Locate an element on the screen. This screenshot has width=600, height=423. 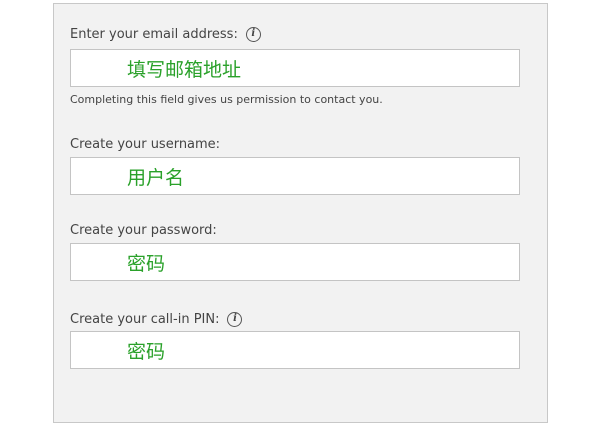
password-label: Create your password: is located at coordinates (143, 230).